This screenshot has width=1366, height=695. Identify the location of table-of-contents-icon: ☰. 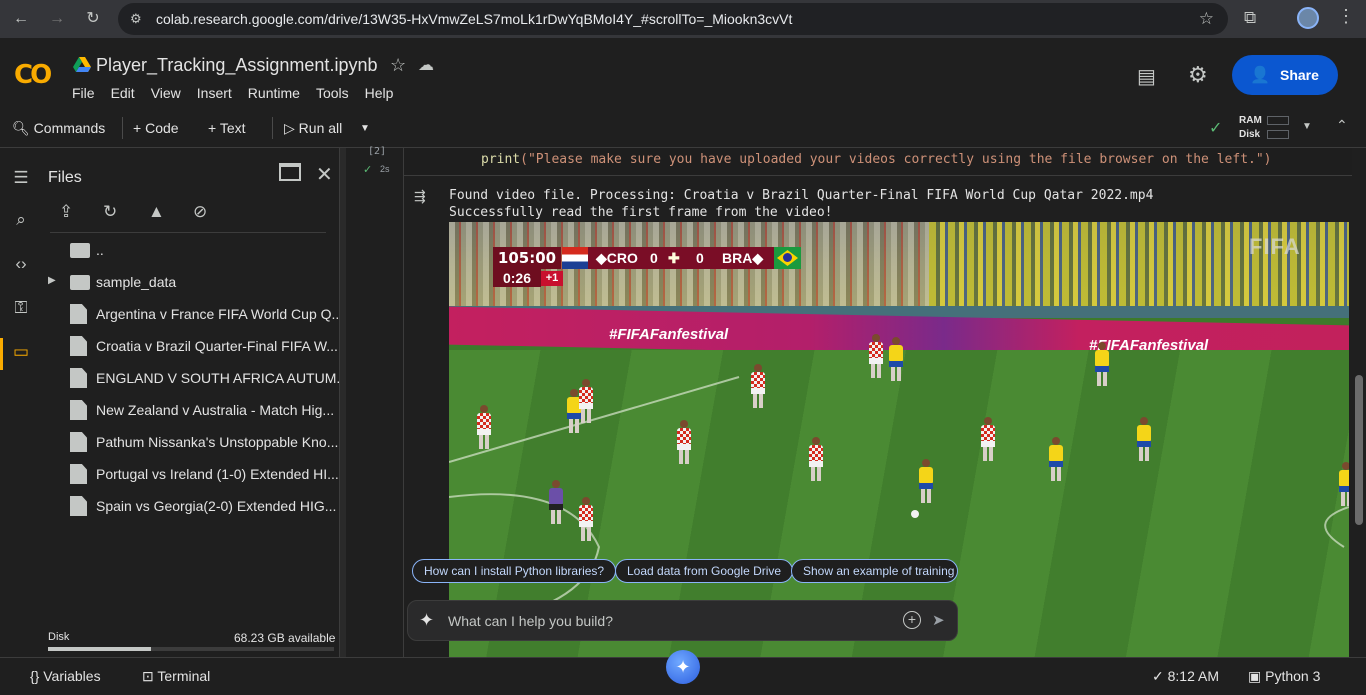
(21, 179).